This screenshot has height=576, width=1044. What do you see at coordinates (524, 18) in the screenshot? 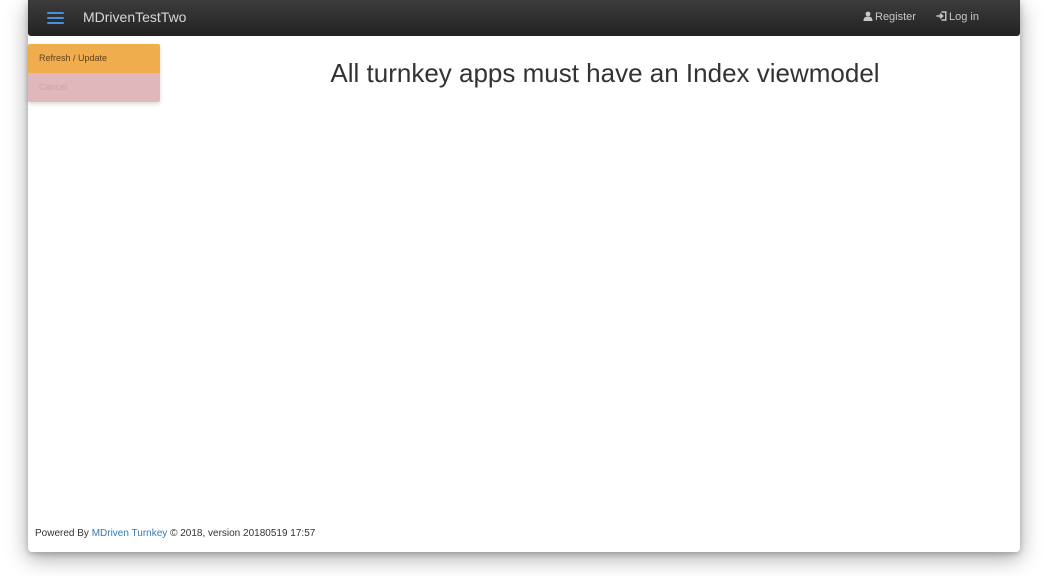
I see `top-navbar: MDrivenTestTwo Register Log in` at bounding box center [524, 18].